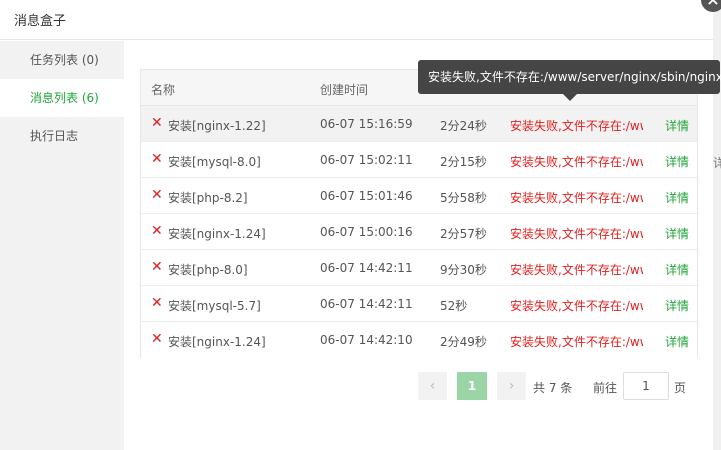  What do you see at coordinates (366, 196) in the screenshot?
I see `created-time: 06-07 15:01:46` at bounding box center [366, 196].